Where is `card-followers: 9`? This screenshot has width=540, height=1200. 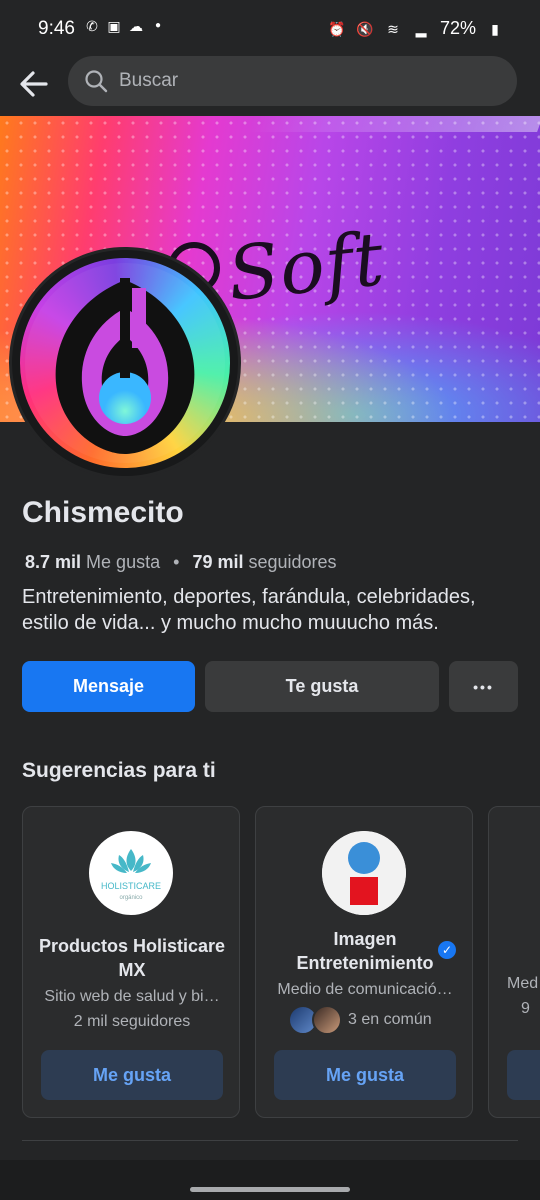 card-followers: 9 is located at coordinates (525, 1008).